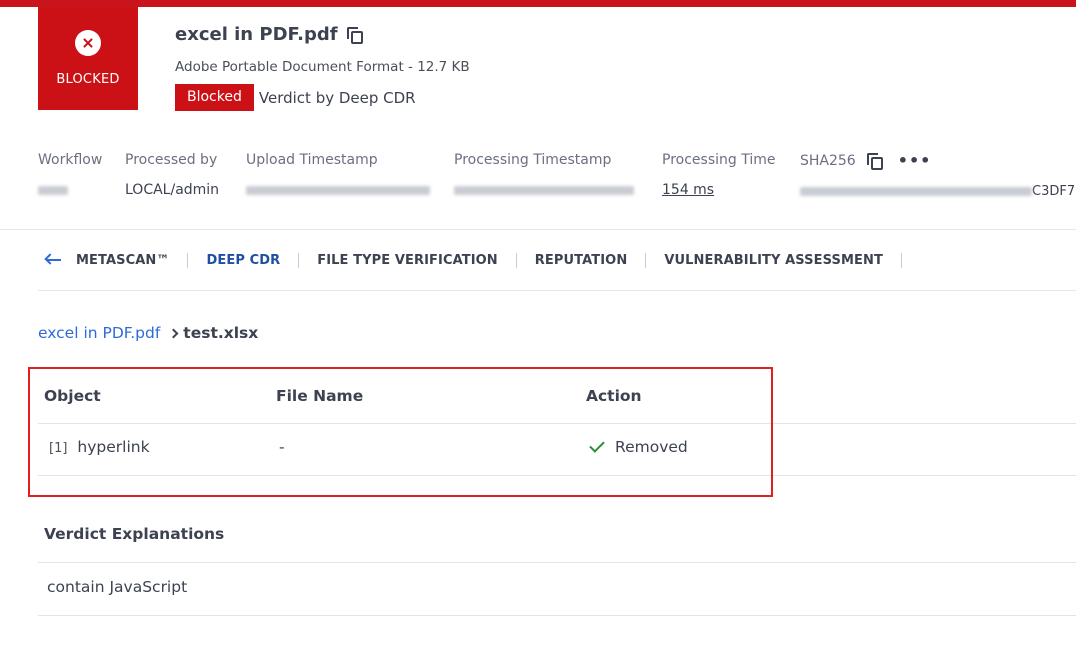 The height and width of the screenshot is (665, 1076). I want to click on action-cell: Removed, so click(651, 447).